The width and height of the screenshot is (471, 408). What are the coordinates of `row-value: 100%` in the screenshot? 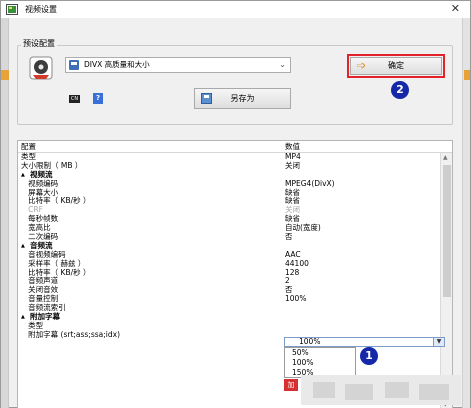 It's located at (296, 299).